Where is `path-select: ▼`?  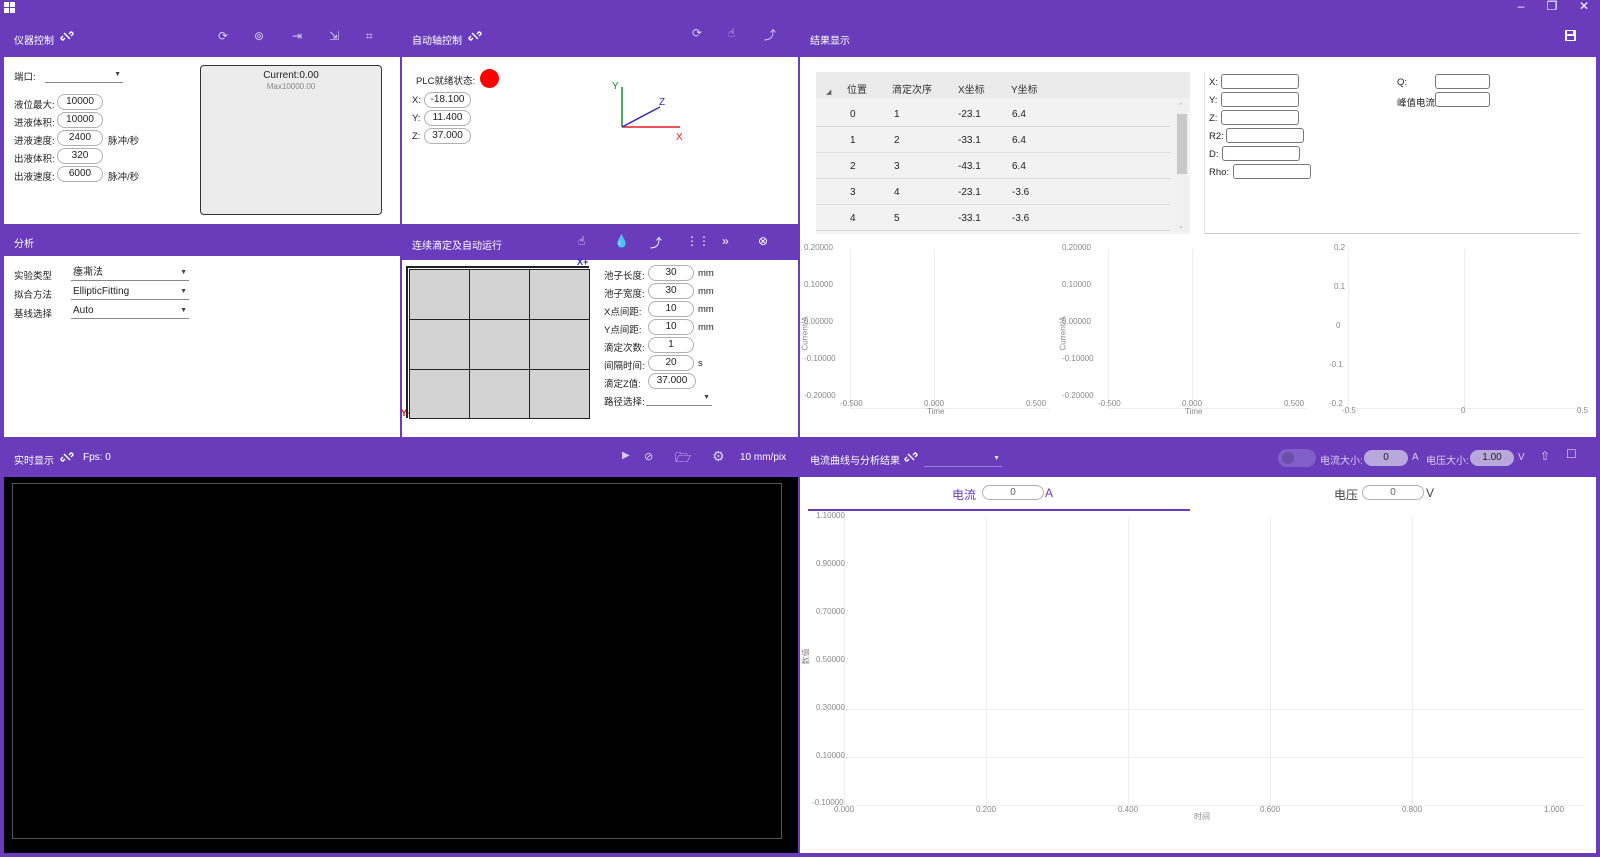 path-select: ▼ is located at coordinates (679, 398).